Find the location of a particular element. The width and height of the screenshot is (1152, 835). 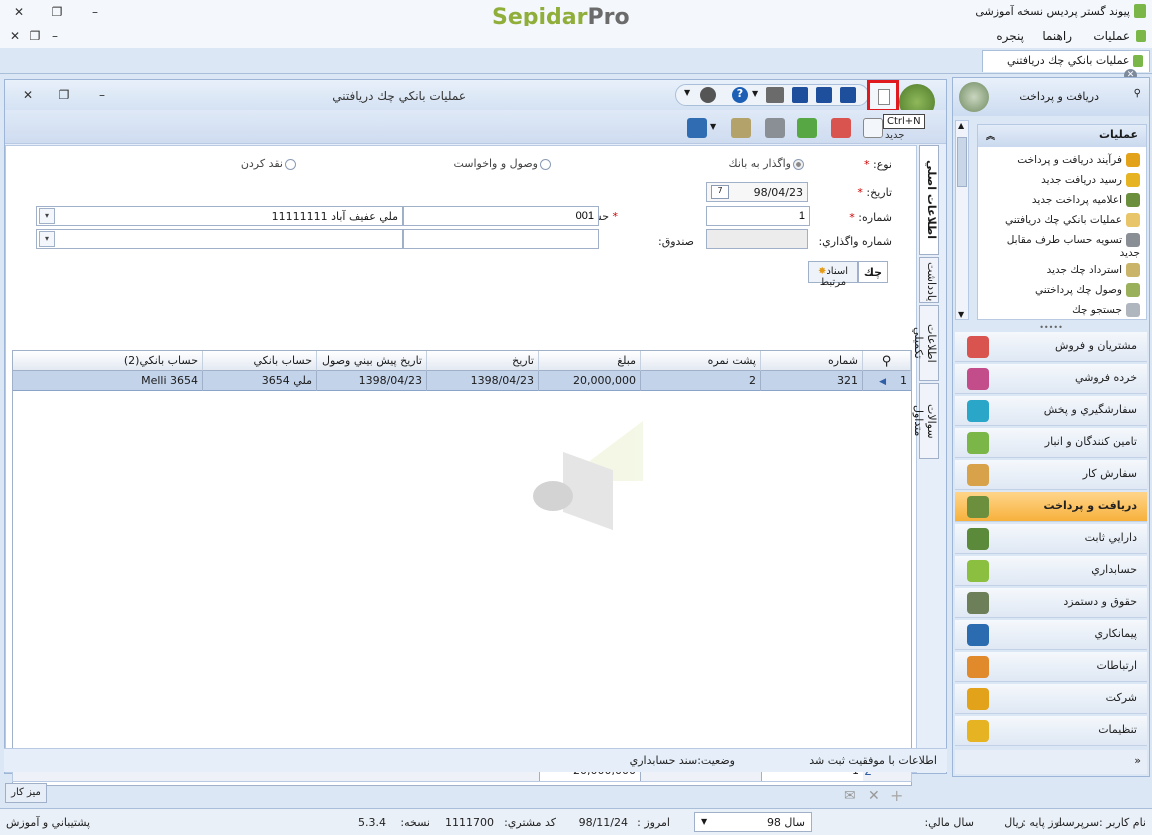

mdi-close-icon: ✕ is located at coordinates (15, 36).